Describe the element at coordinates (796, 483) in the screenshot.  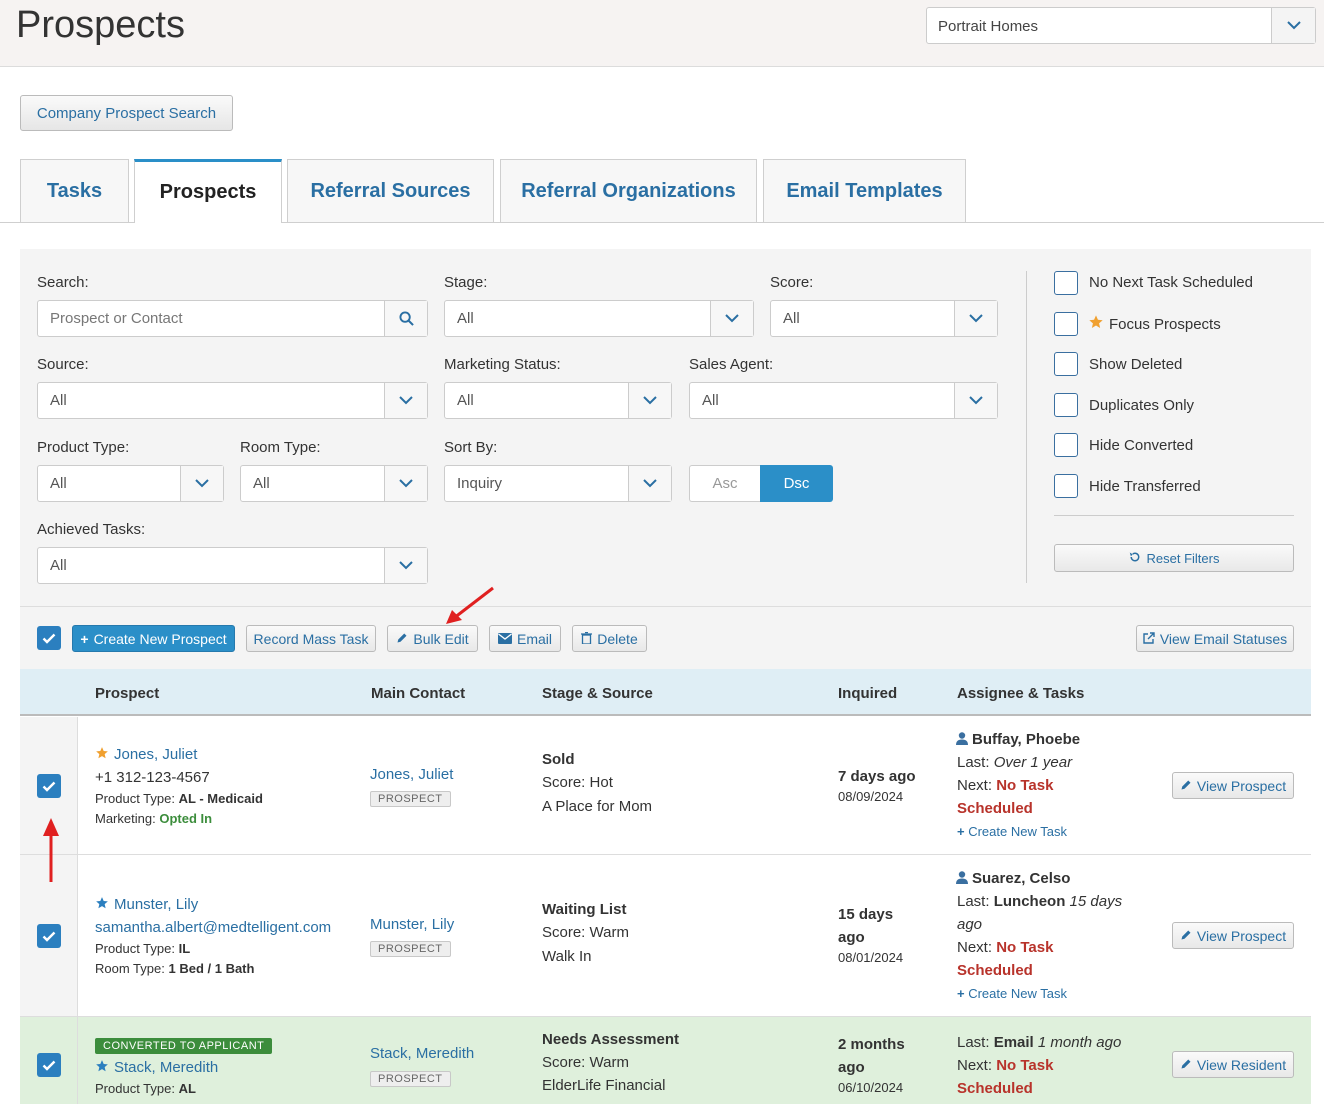
I see `sort-dsc-button: Dsc` at that location.